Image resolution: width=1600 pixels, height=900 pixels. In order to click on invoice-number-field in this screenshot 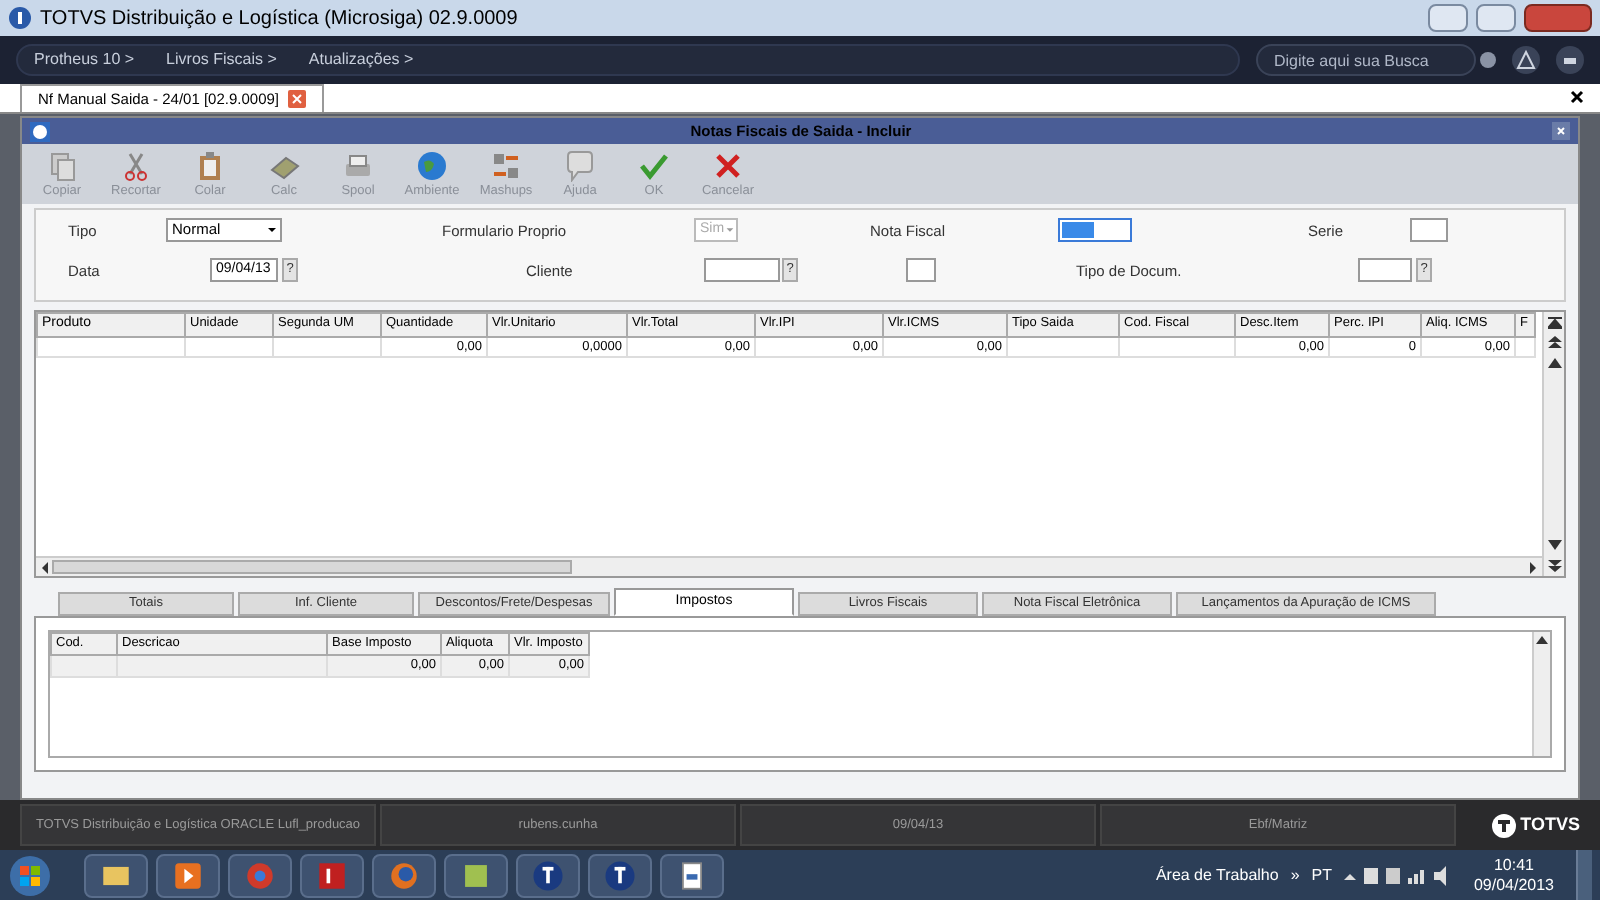, I will do `click(1095, 230)`.